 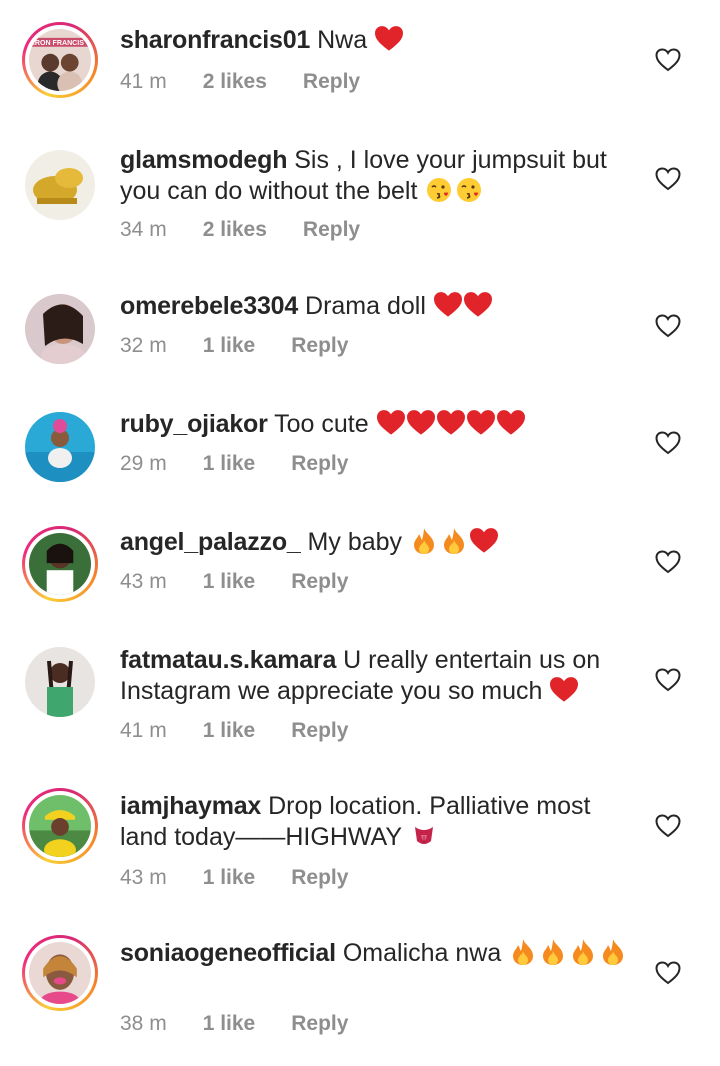 What do you see at coordinates (318, 424) in the screenshot?
I see `comment-body: Too cute` at bounding box center [318, 424].